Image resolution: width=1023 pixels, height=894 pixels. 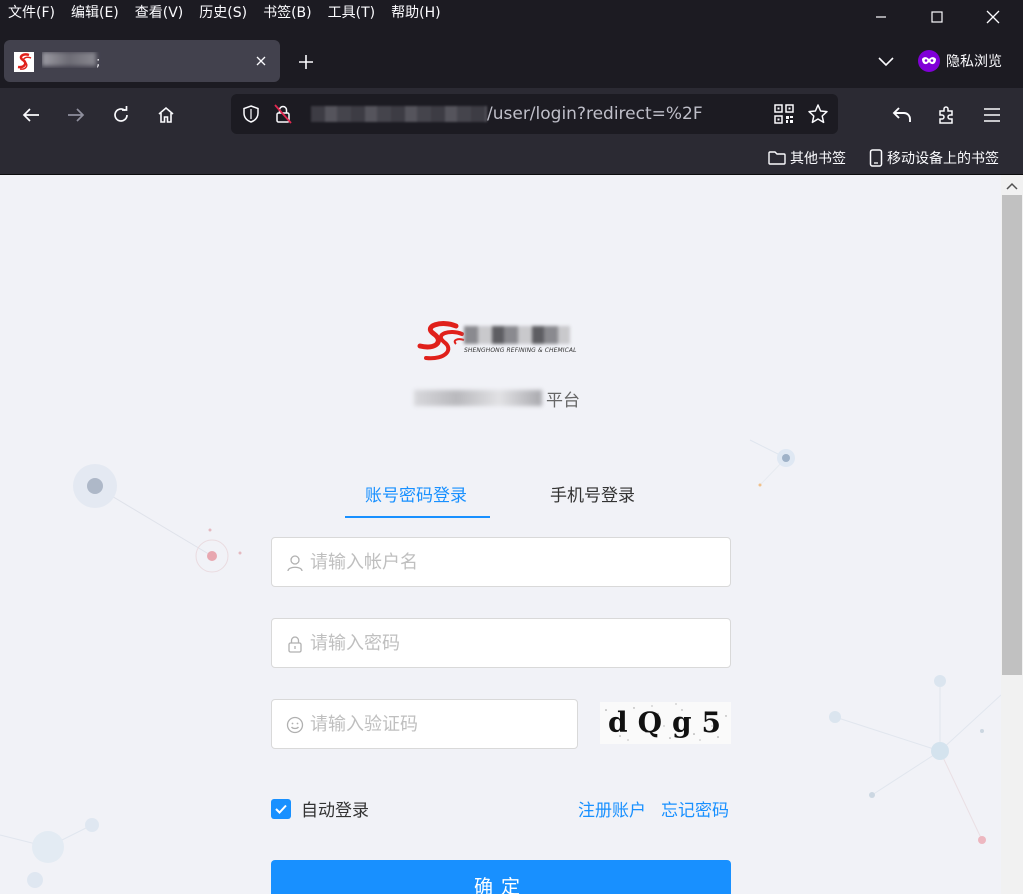 I want to click on menu-help: 帮助(H), so click(x=415, y=12).